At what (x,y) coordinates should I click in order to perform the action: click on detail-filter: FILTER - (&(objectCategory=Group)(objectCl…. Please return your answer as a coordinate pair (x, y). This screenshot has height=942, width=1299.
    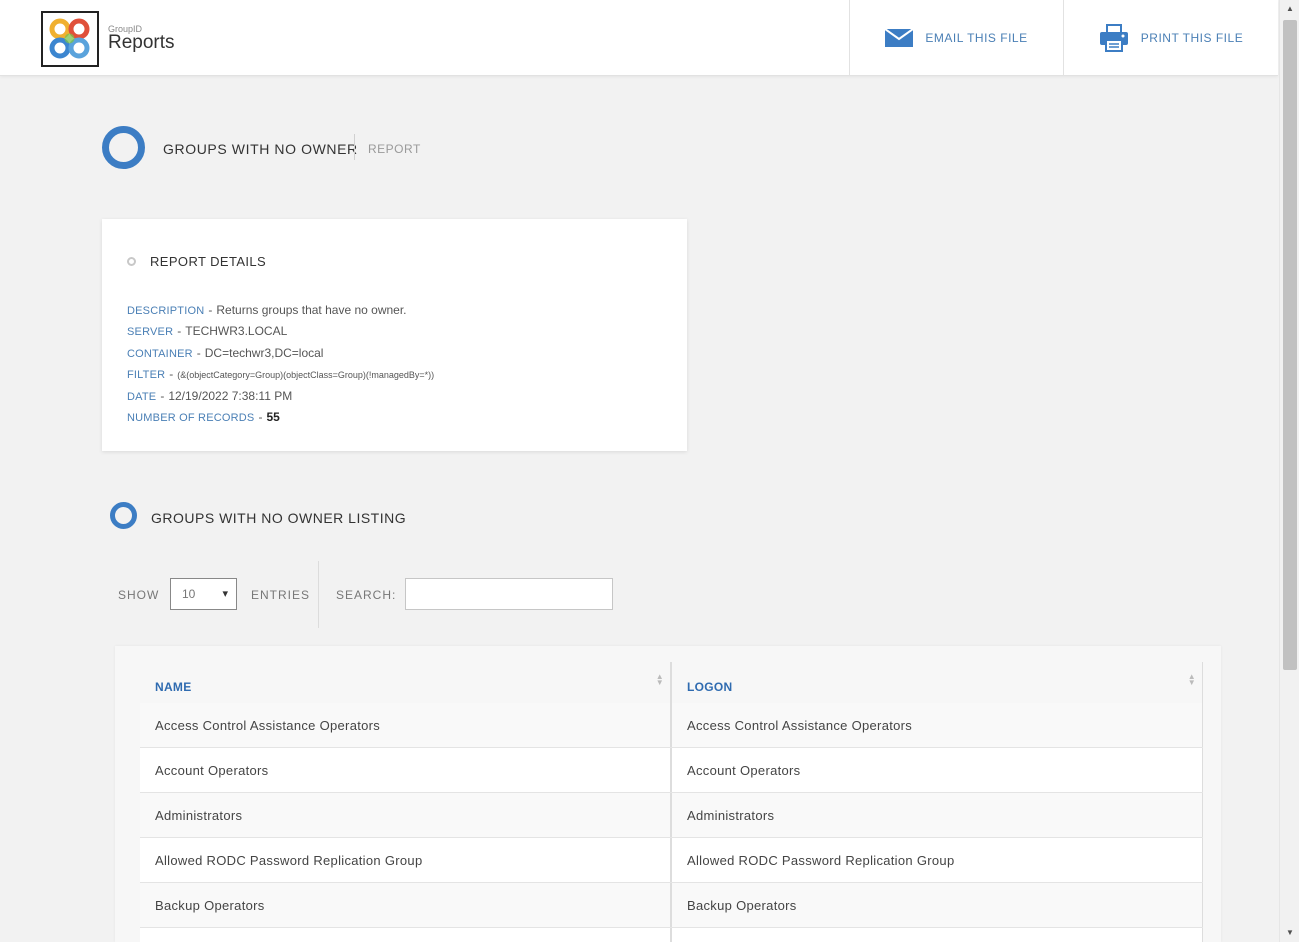
    Looking at the image, I should click on (281, 374).